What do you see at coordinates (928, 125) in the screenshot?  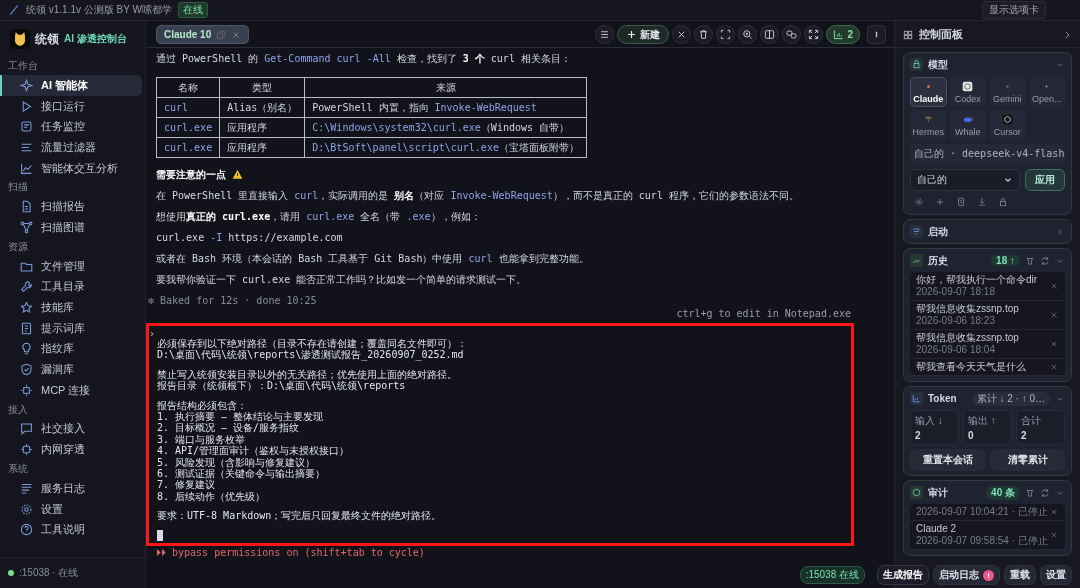 I see `model-tile: Hermes` at bounding box center [928, 125].